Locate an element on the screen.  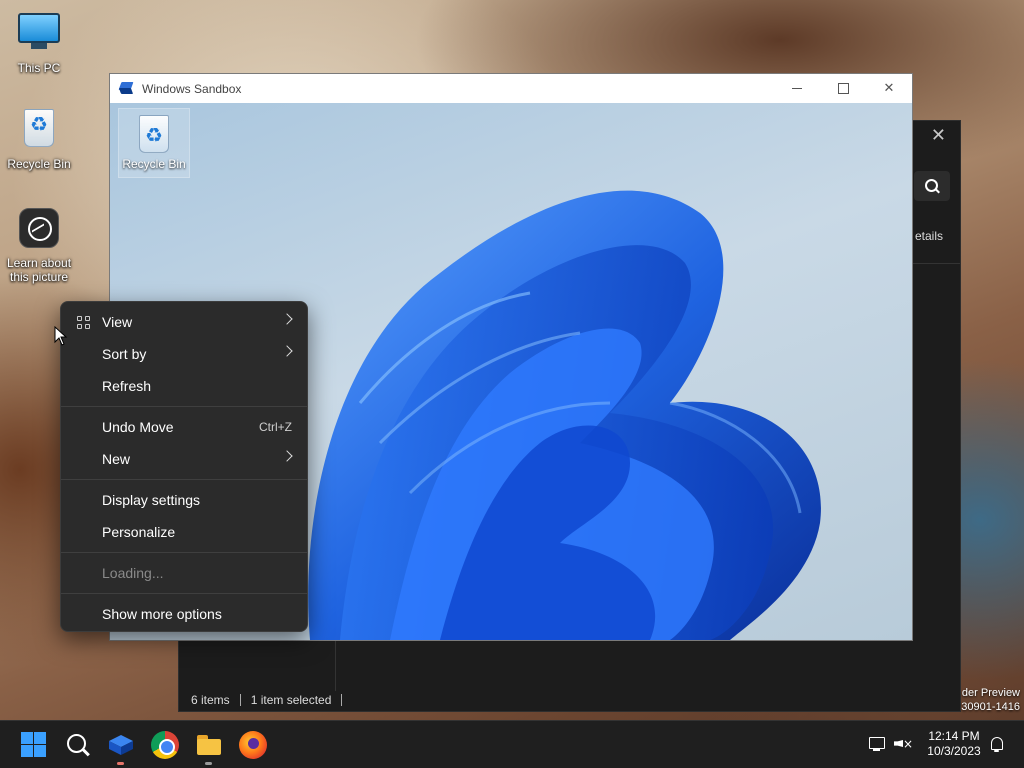
clock-time: 12:14 PM is located at coordinates (954, 736).